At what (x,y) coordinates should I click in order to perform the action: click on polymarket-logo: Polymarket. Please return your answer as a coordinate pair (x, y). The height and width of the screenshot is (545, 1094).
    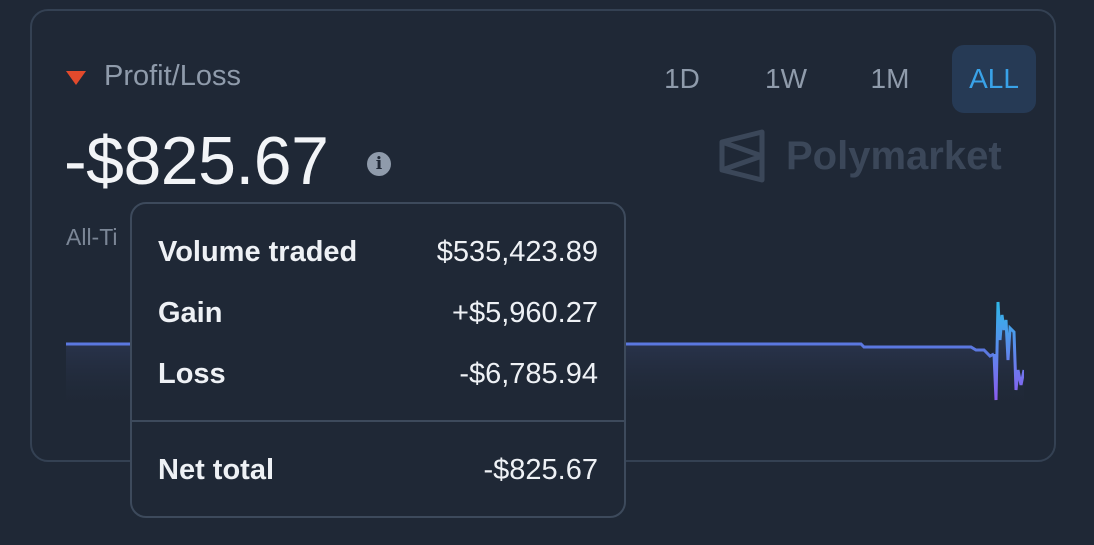
    Looking at the image, I should click on (860, 156).